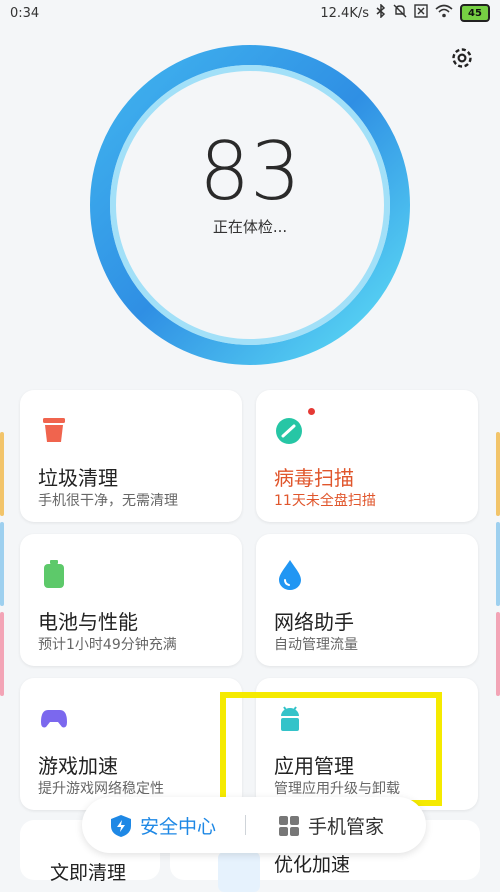  Describe the element at coordinates (250, 171) in the screenshot. I see `health-score: 83` at that location.